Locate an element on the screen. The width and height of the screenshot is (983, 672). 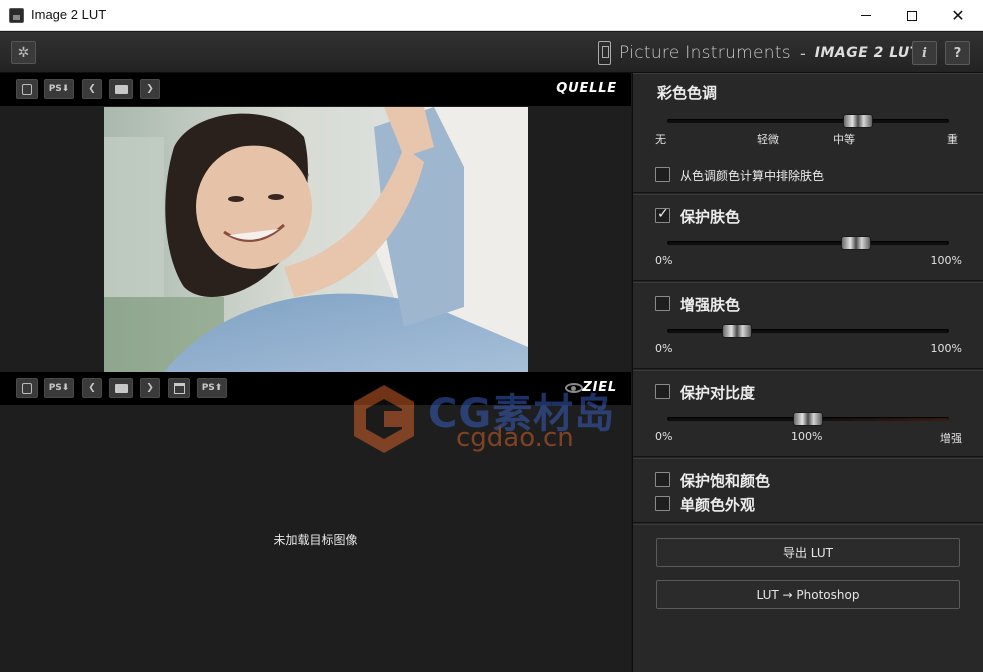
hue-title: 彩色色调 is located at coordinates (687, 93).